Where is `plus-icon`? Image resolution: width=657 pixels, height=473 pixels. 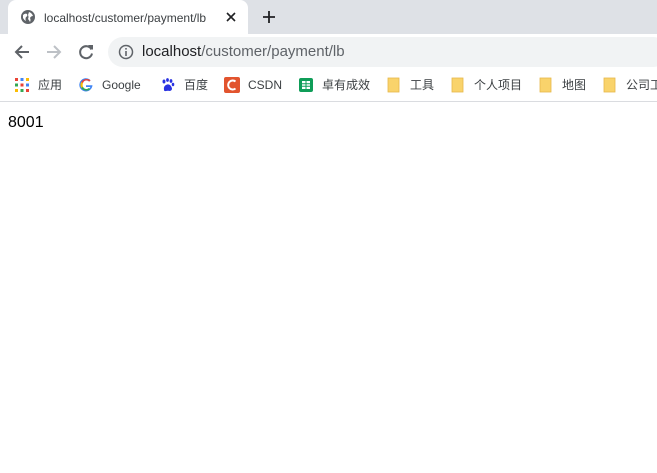 plus-icon is located at coordinates (269, 17).